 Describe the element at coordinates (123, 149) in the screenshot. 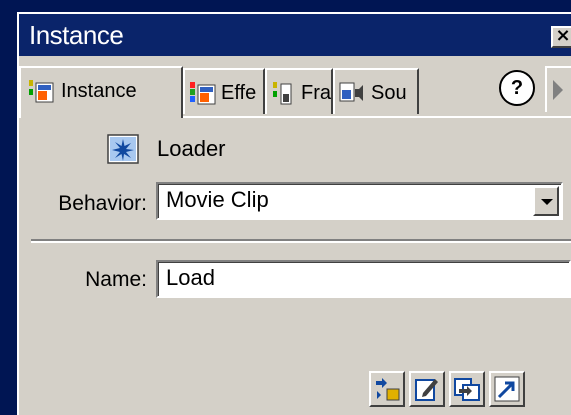

I see `movie-clip-symbol-icon` at that location.